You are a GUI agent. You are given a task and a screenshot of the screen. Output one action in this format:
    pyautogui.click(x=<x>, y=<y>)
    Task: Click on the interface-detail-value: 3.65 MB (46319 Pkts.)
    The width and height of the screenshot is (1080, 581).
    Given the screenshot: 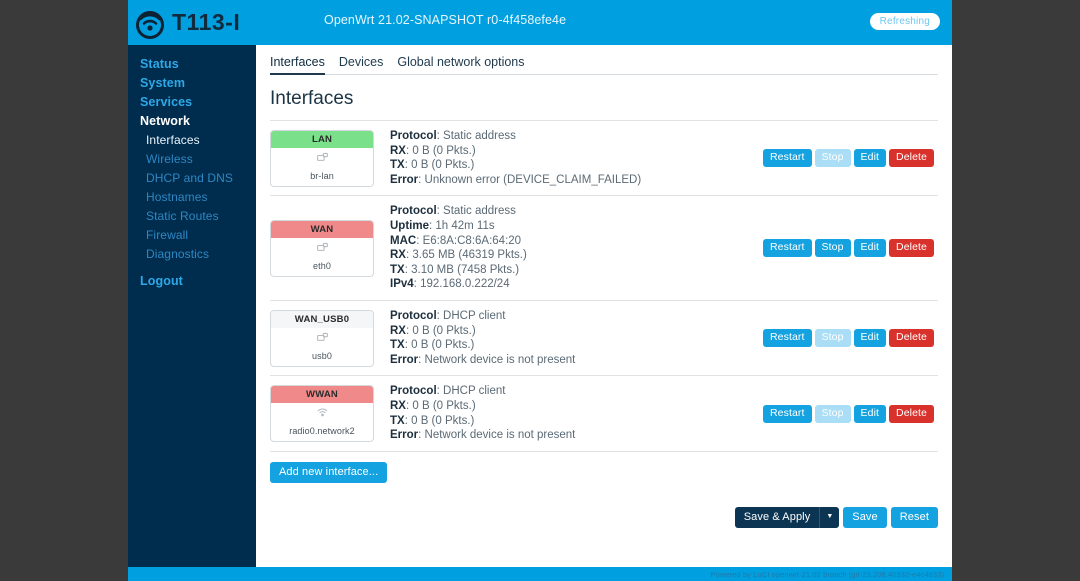 What is the action you would take?
    pyautogui.click(x=468, y=255)
    